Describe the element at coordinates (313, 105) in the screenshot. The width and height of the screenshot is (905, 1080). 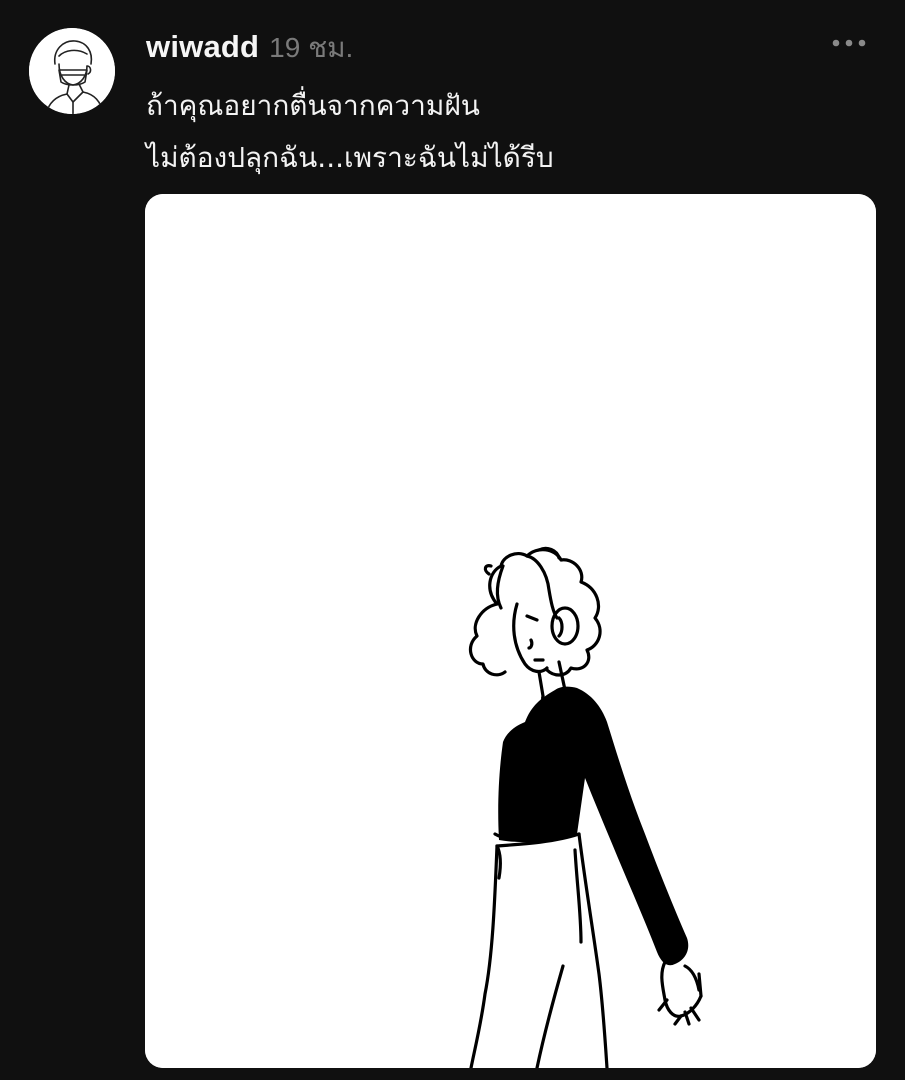
I see `caption-line-1: ถ้าคุณอยากตื่นจากความฝัน` at that location.